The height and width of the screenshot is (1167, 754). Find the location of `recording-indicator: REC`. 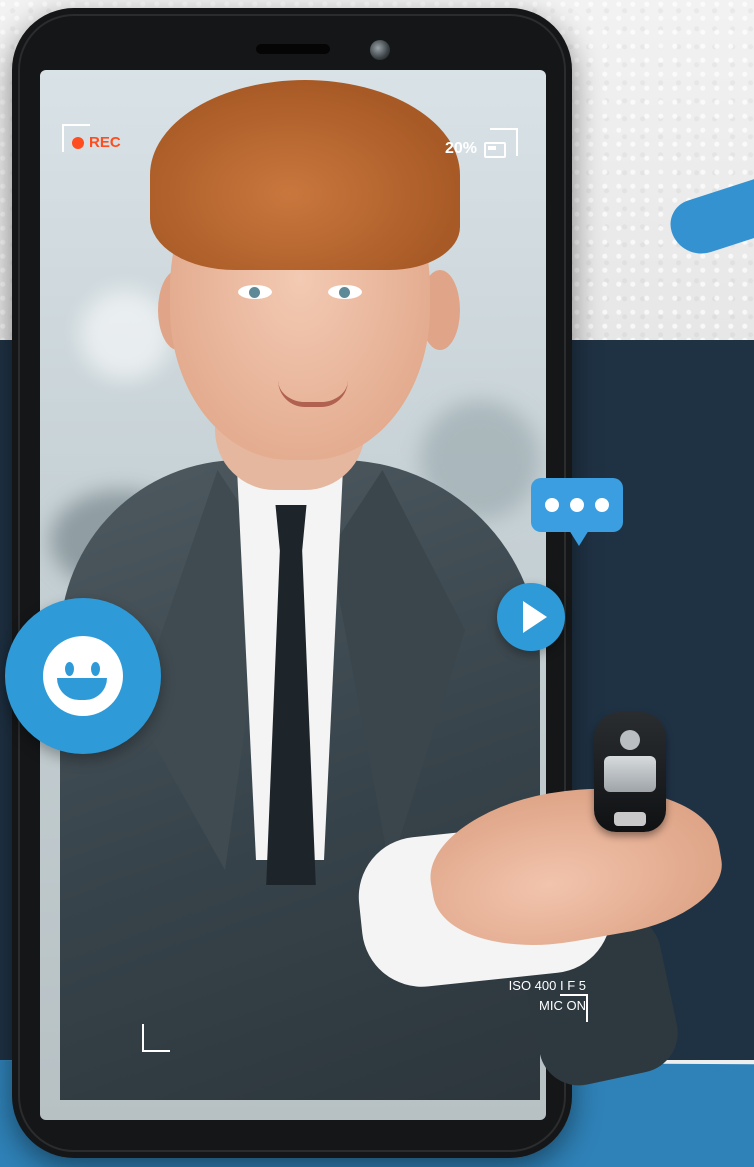

recording-indicator: REC is located at coordinates (96, 142).